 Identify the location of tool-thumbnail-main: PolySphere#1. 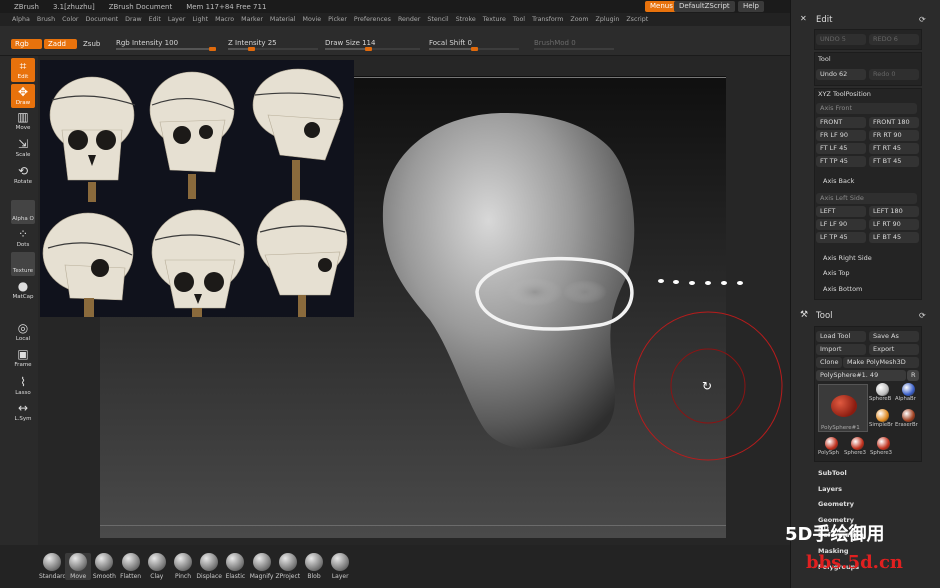
(843, 408).